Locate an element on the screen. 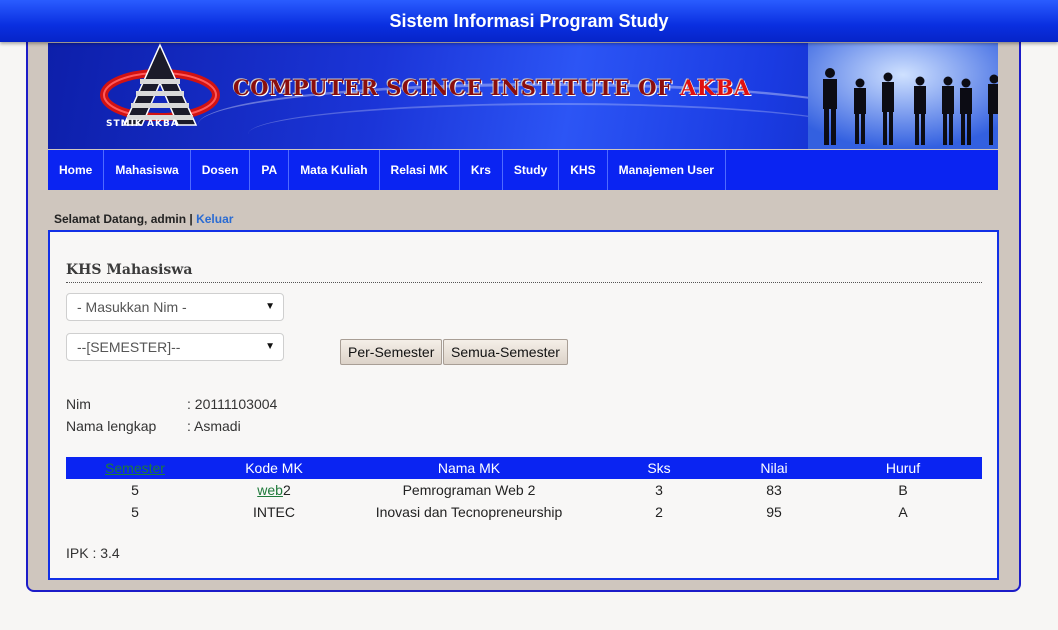 Image resolution: width=1058 pixels, height=630 pixels. business-people-icon is located at coordinates (903, 96).